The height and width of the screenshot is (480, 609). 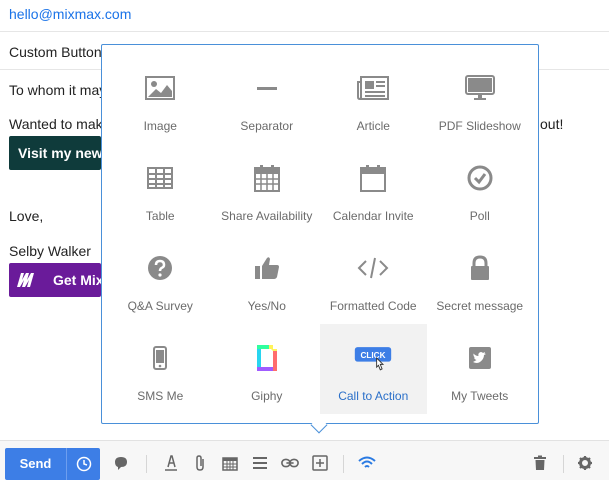 What do you see at coordinates (373, 396) in the screenshot?
I see `insert-call-to-action-label: Call to Action` at bounding box center [373, 396].